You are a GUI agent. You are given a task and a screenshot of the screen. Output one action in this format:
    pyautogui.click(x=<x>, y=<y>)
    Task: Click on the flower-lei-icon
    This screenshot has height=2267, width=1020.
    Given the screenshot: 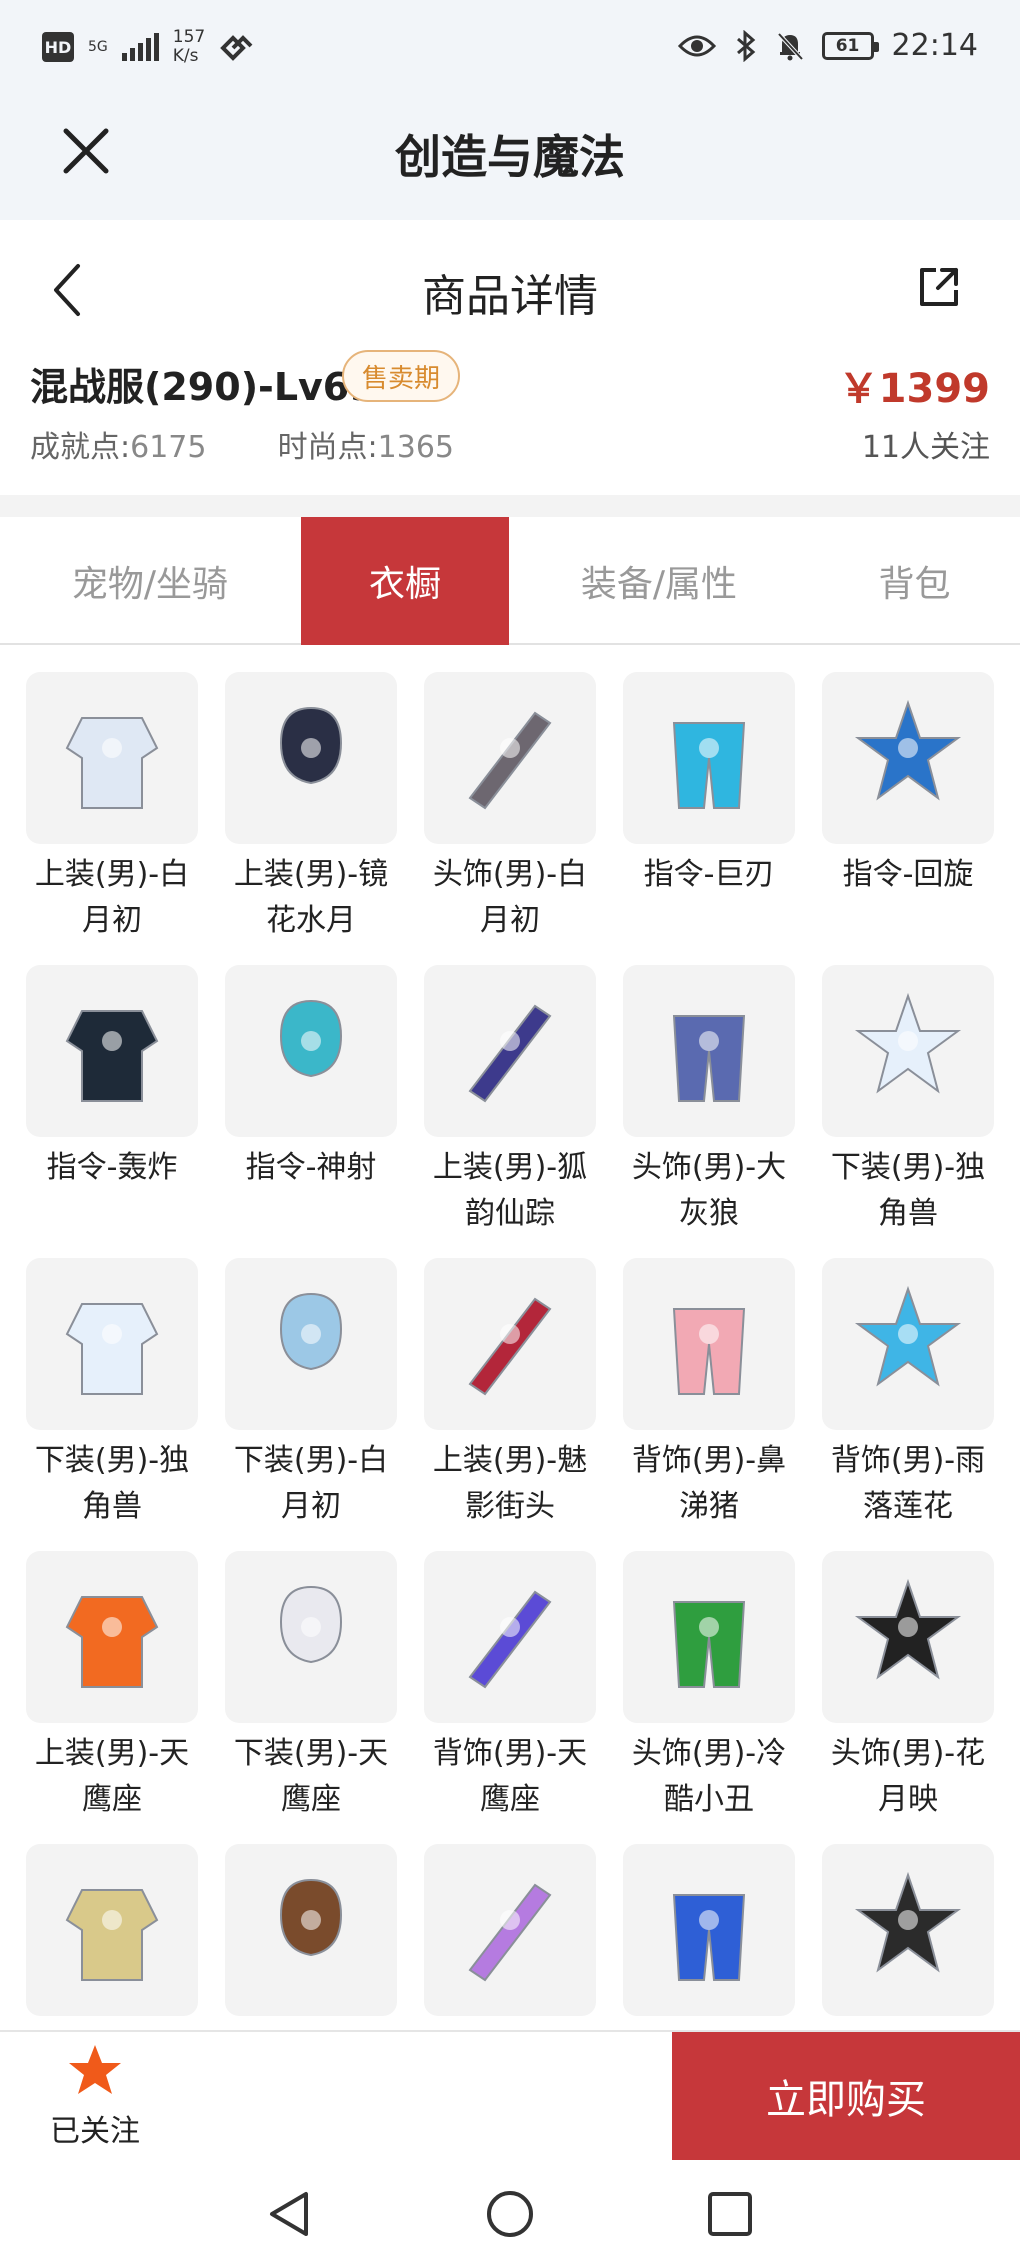 What is the action you would take?
    pyautogui.click(x=510, y=1932)
    